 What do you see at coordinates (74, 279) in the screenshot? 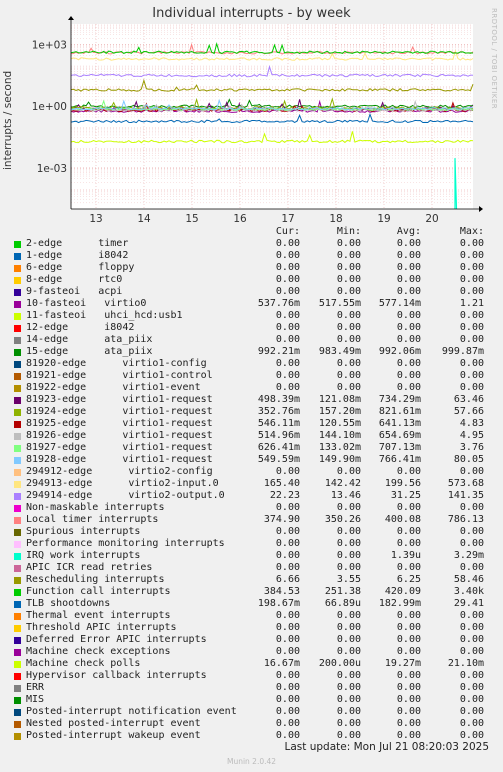
I see `legend-series-name: 8-edge rtc0` at bounding box center [74, 279].